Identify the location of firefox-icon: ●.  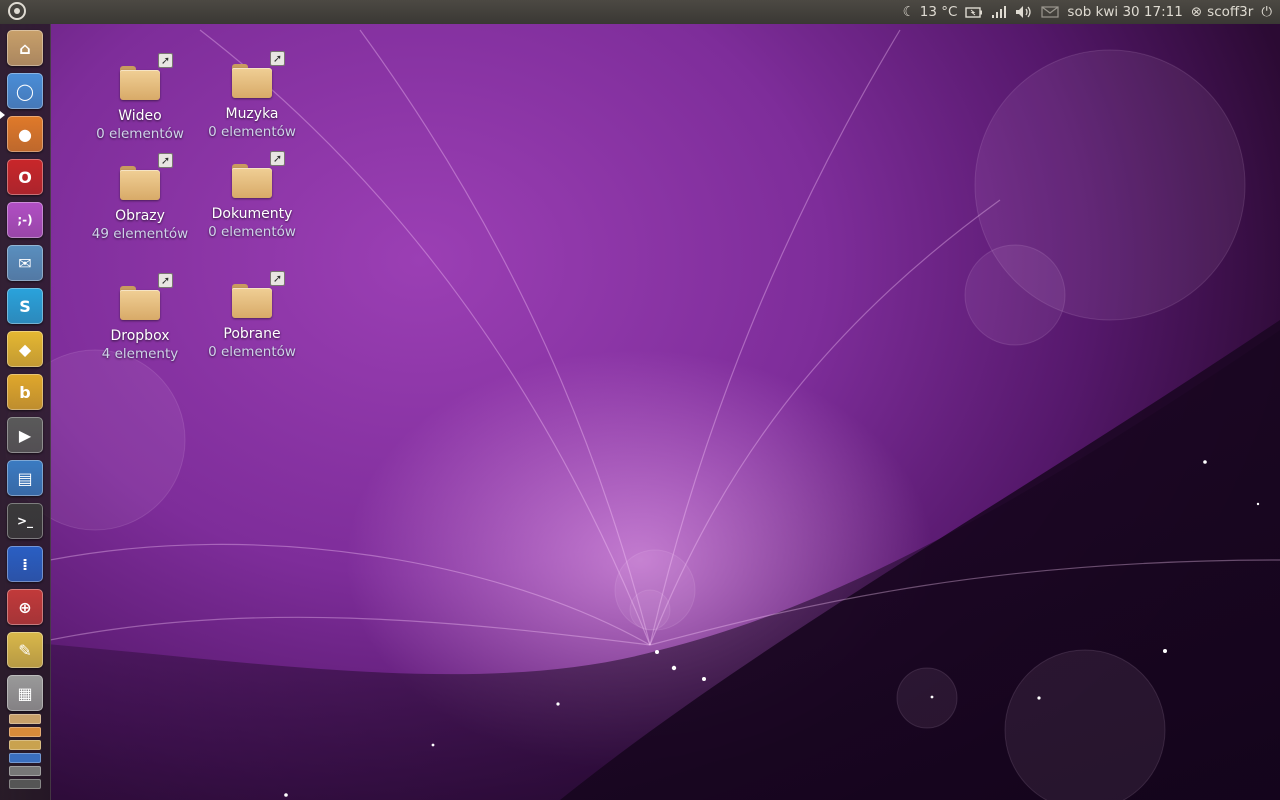
(25, 134).